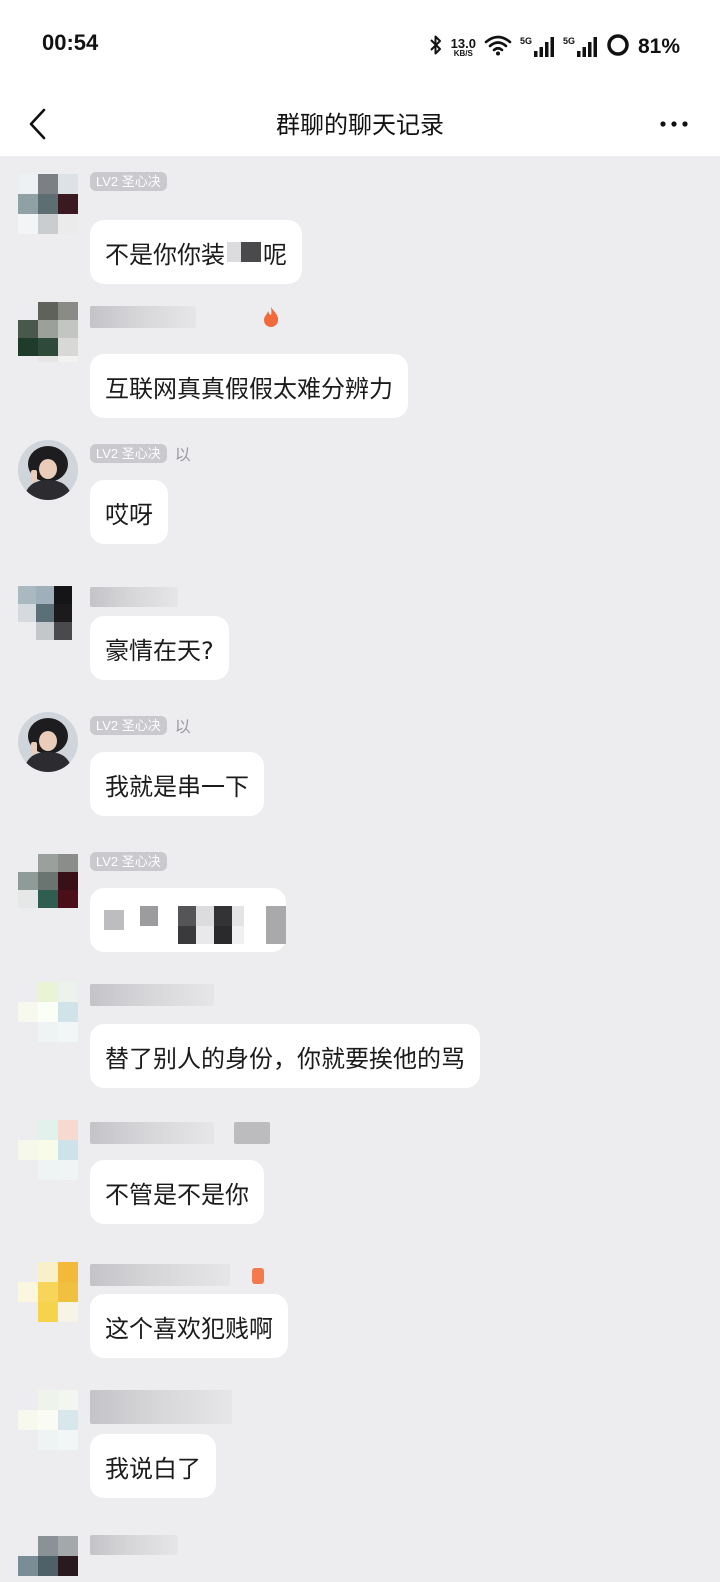 This screenshot has height=1582, width=720. I want to click on more-icon, so click(674, 124).